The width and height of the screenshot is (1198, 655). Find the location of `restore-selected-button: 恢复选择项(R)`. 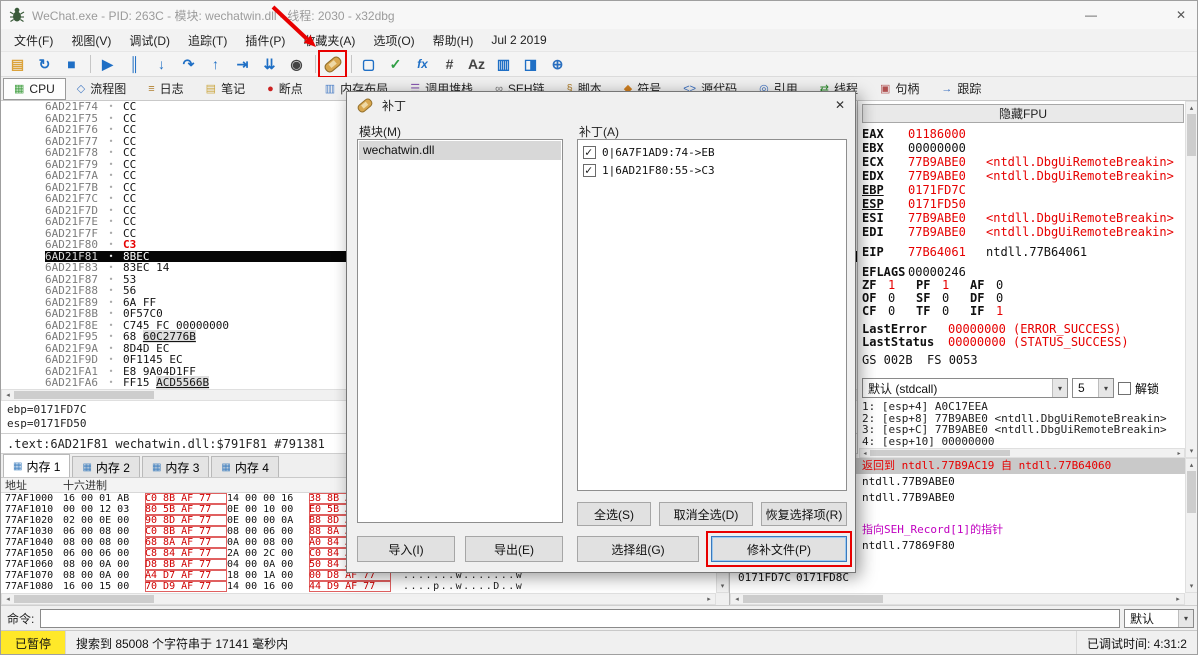

restore-selected-button: 恢复选择项(R) is located at coordinates (804, 514).